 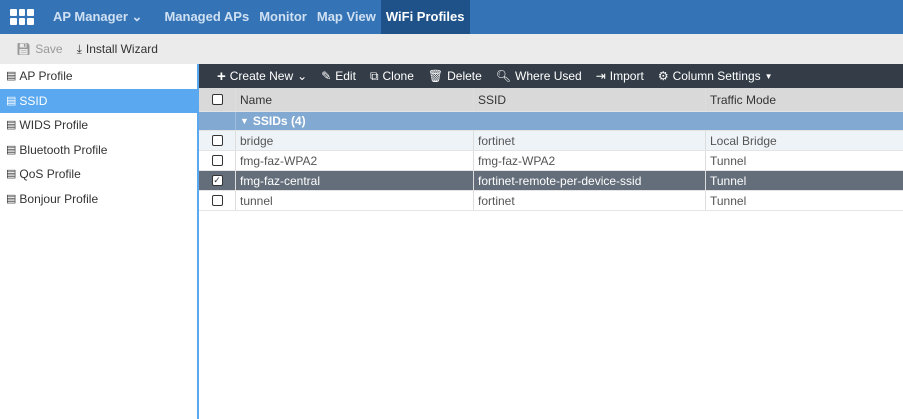 What do you see at coordinates (548, 76) in the screenshot?
I see `where-used-label: Where Used` at bounding box center [548, 76].